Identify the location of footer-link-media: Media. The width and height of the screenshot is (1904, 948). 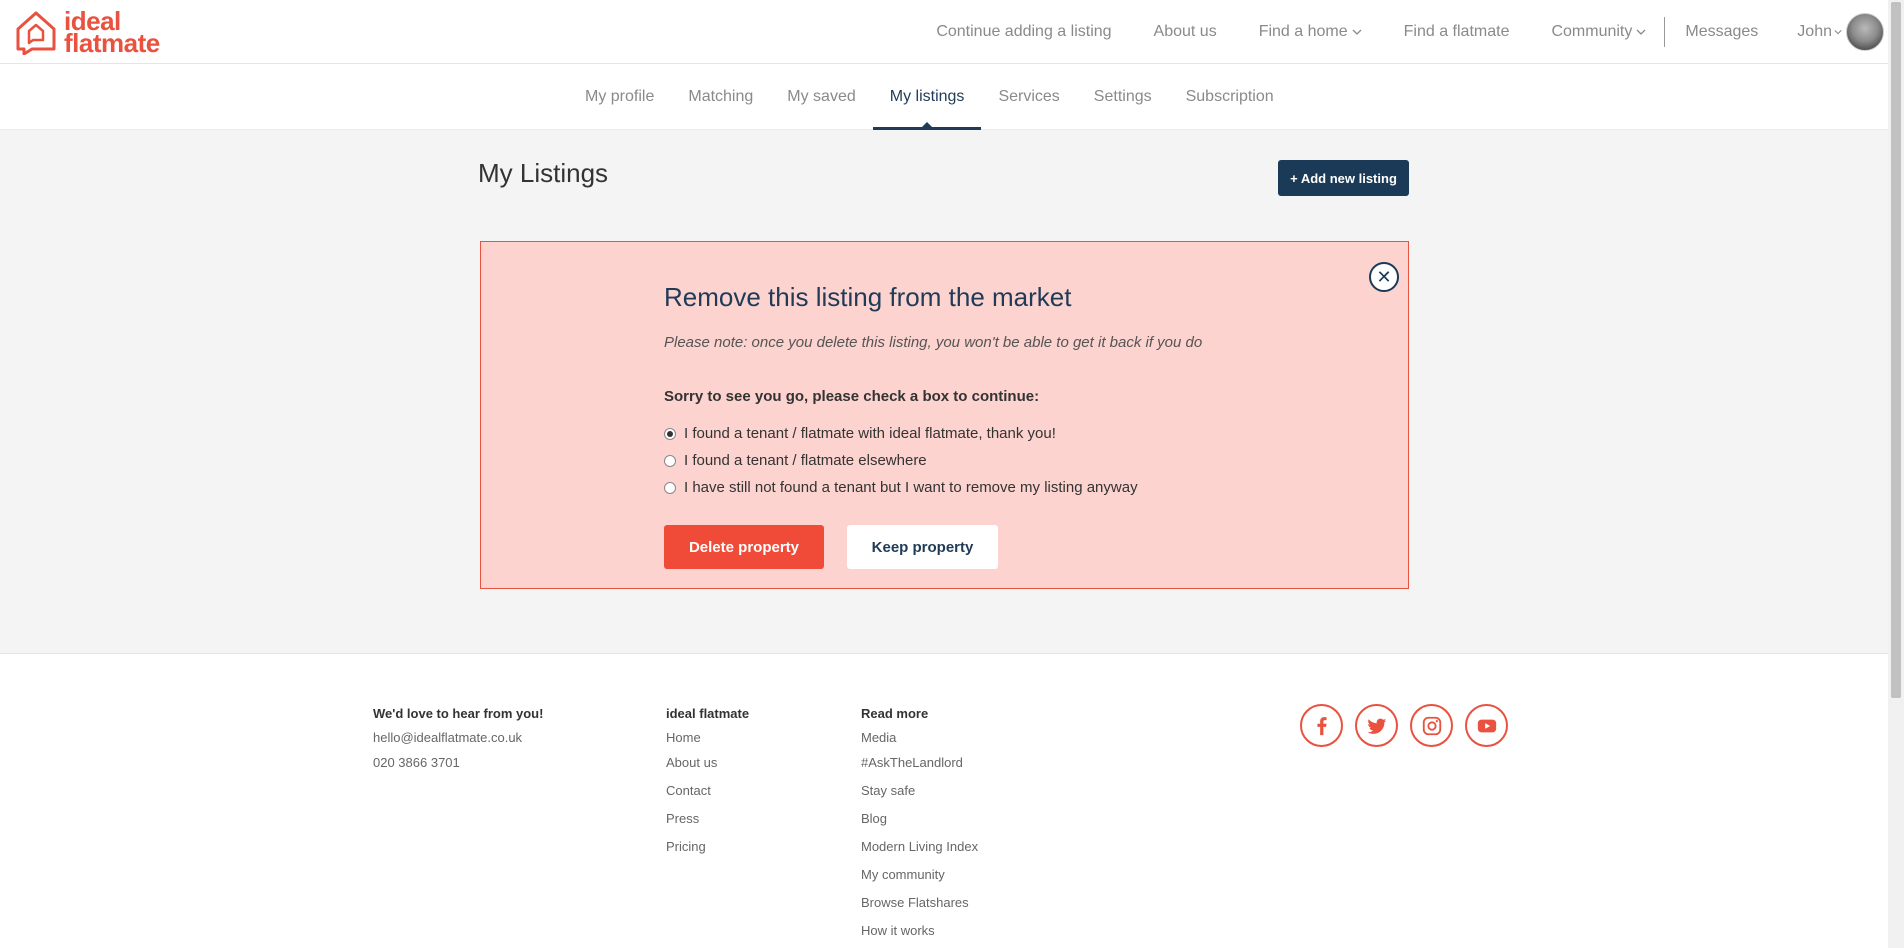
(919, 737).